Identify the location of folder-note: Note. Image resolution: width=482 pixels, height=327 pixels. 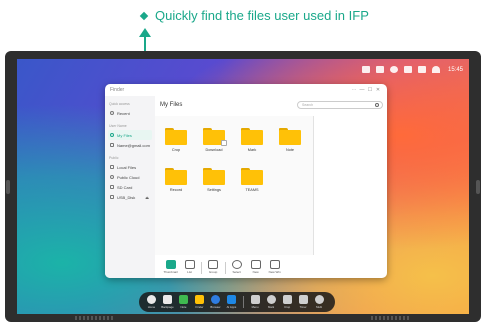
(290, 140).